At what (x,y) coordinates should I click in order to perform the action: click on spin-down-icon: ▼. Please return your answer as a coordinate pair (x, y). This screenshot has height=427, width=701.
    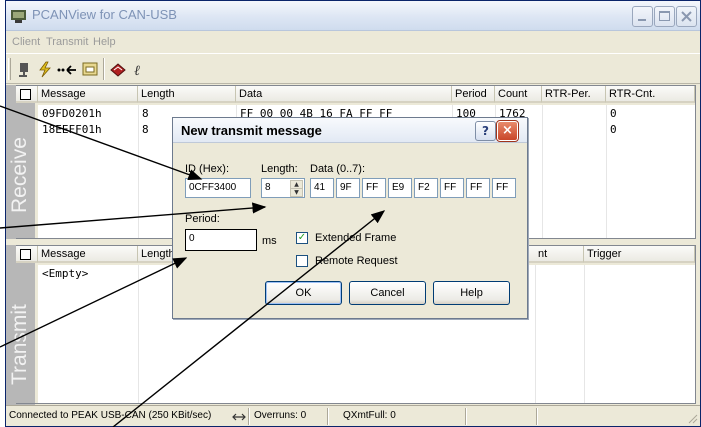
    Looking at the image, I should click on (296, 192).